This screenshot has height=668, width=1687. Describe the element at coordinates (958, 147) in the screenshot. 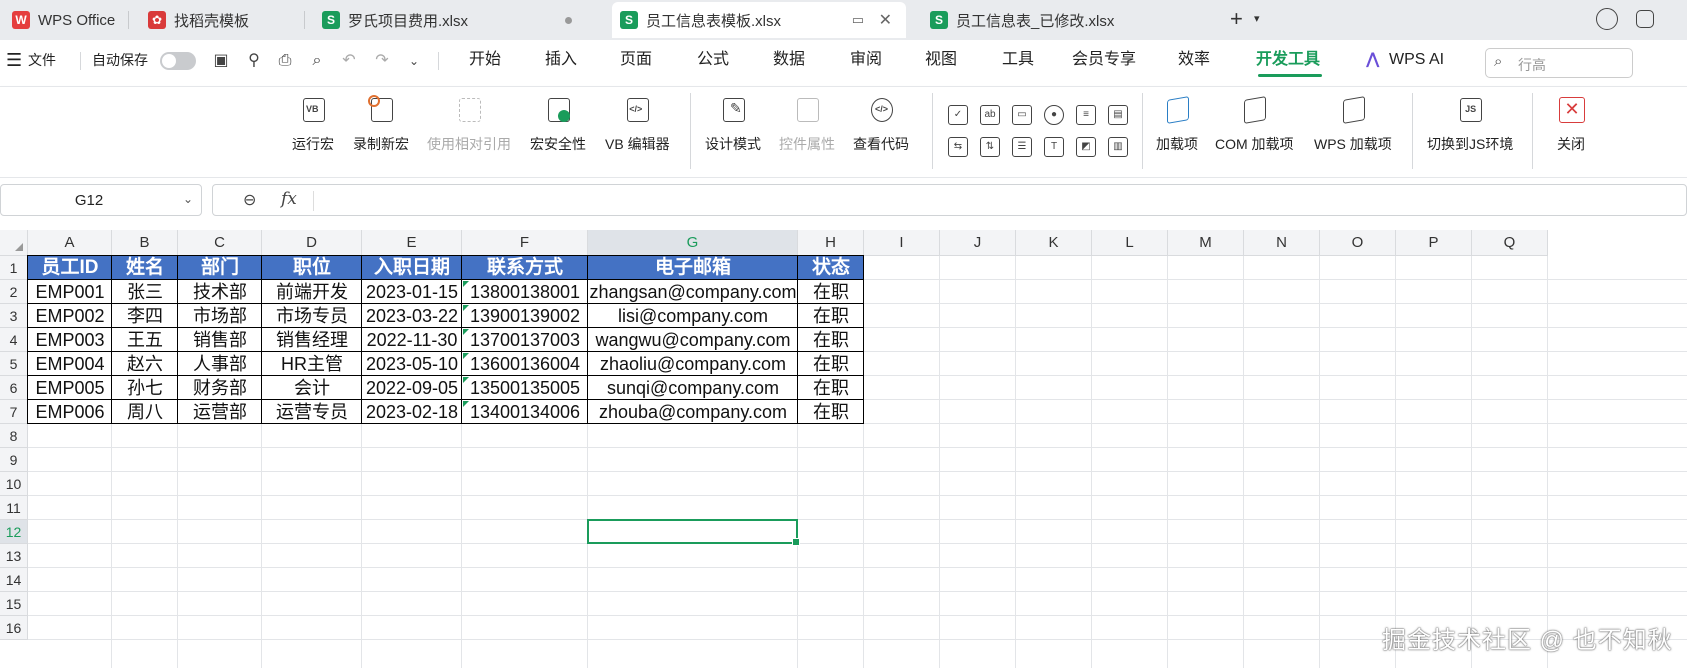

I see `scrollbar-control-icon: ⇆` at that location.